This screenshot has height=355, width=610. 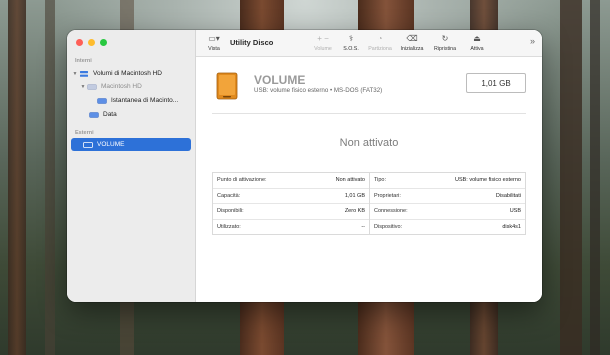 I want to click on sidebar-icon: ▭▾, so click(x=214, y=38).